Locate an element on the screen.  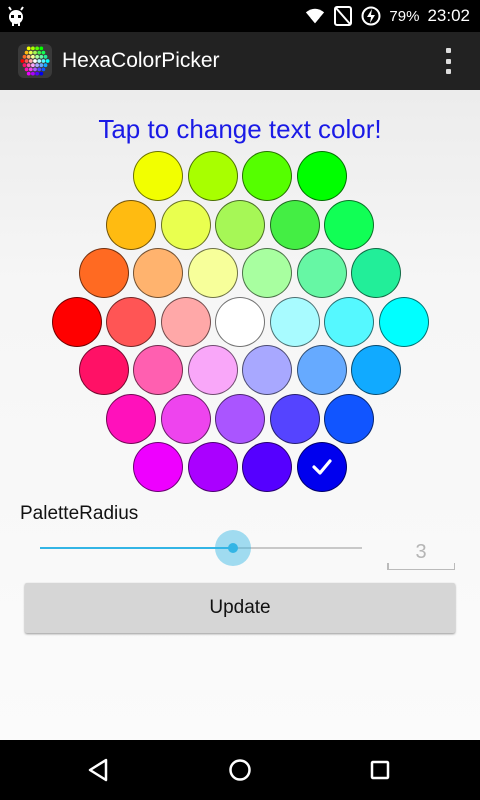
slider-fill is located at coordinates (137, 548).